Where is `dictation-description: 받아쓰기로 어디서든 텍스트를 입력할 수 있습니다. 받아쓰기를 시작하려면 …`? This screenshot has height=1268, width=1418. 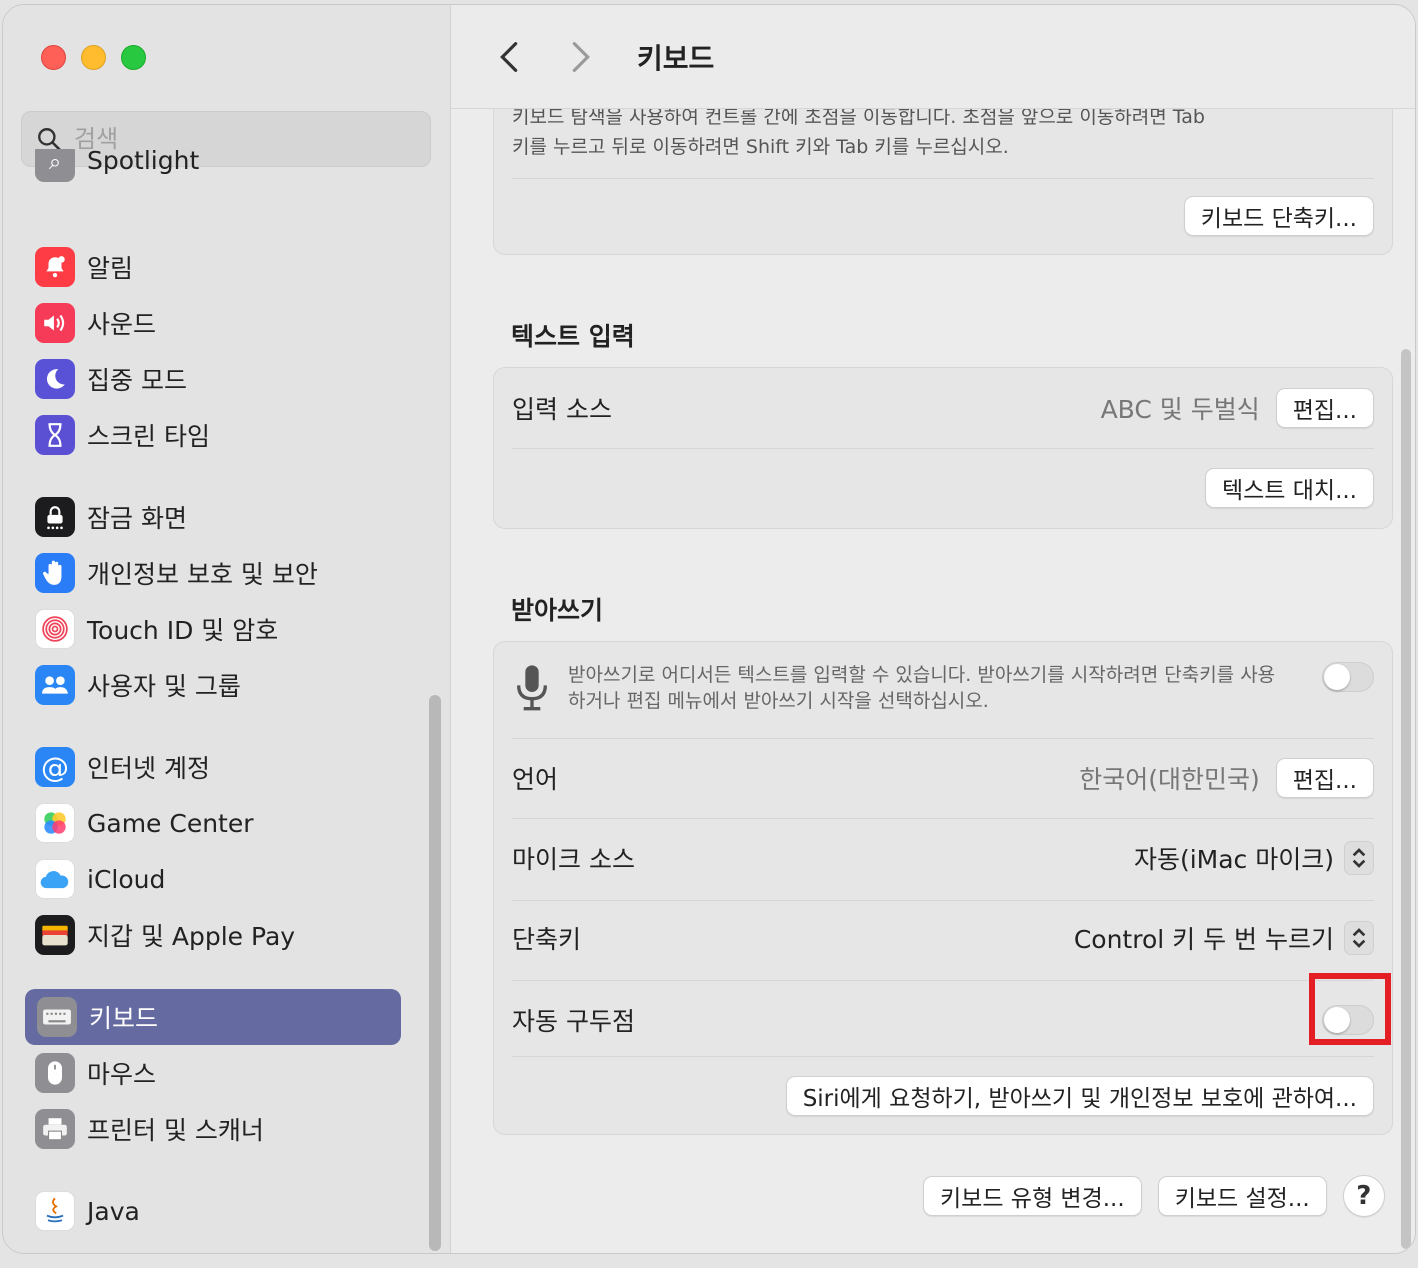
dictation-description: 받아쓰기로 어디서든 텍스트를 입력할 수 있습니다. 받아쓰기를 시작하려면 … is located at coordinates (945, 688).